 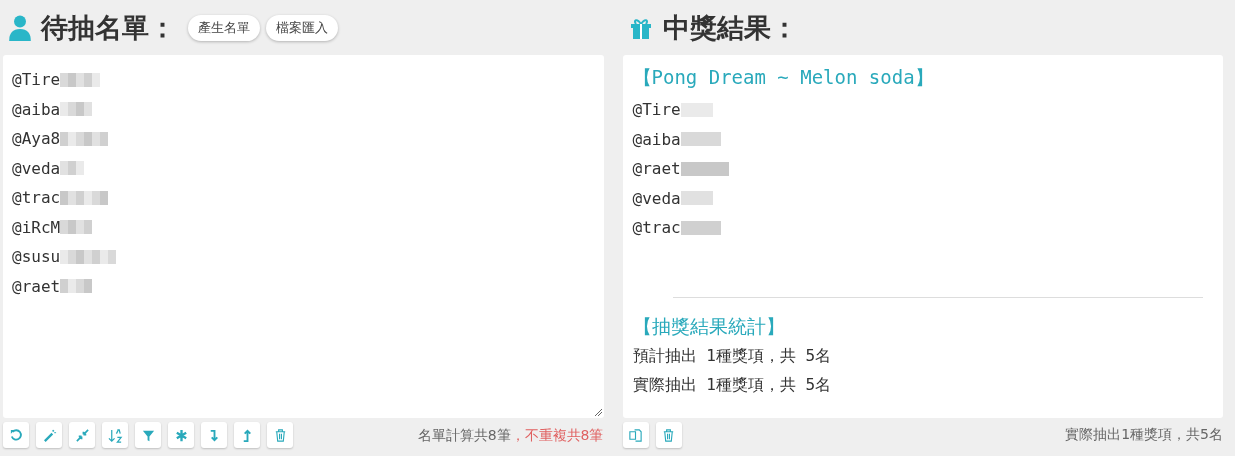 I want to click on sort-icon, so click(x=115, y=435).